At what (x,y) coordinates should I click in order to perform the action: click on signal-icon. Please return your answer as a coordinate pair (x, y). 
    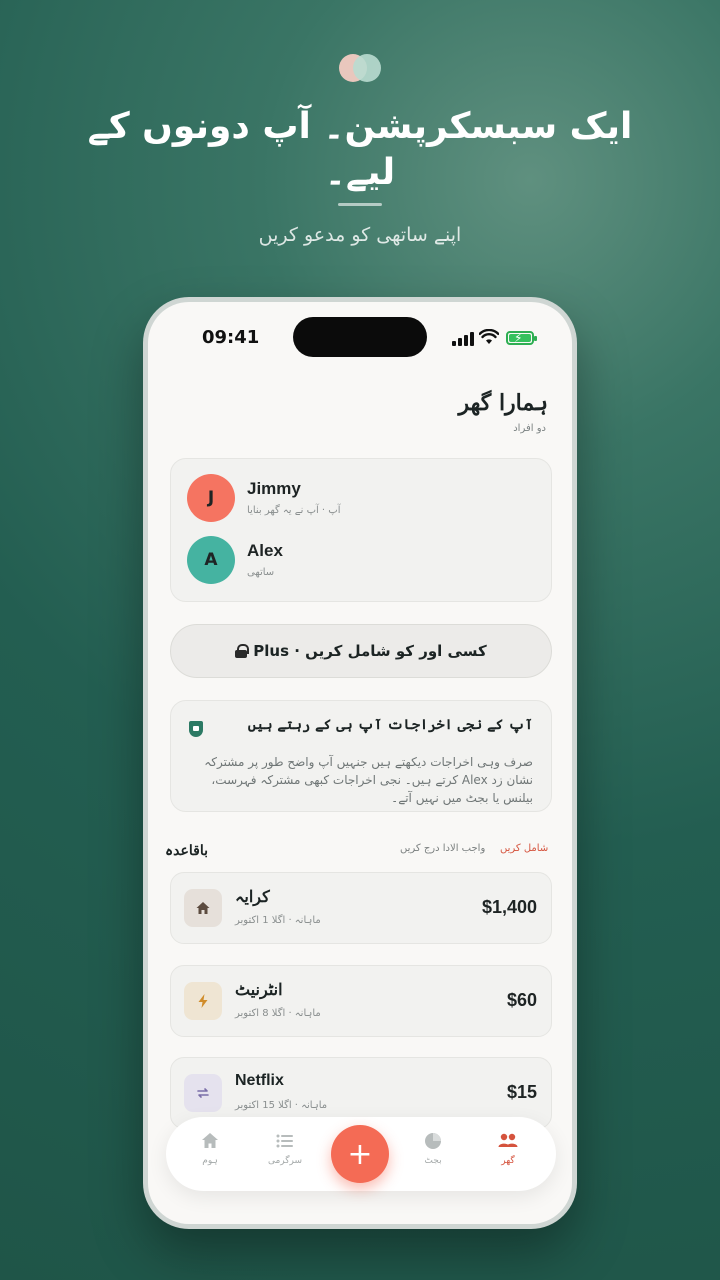
    Looking at the image, I should click on (463, 339).